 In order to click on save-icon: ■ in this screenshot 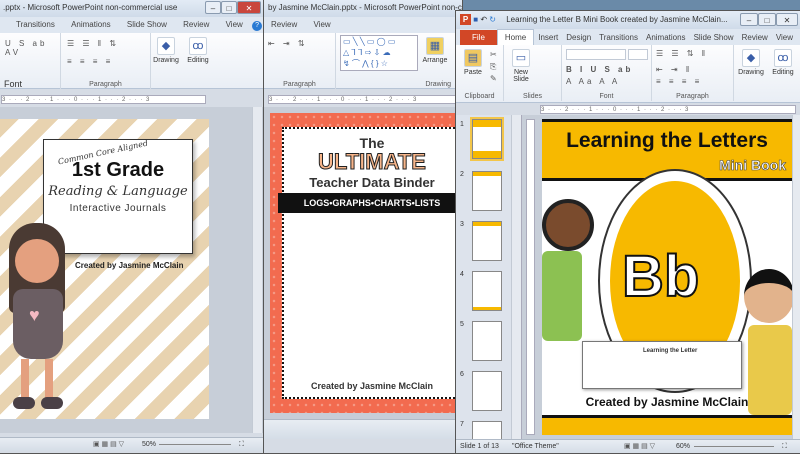, I will do `click(475, 19)`.